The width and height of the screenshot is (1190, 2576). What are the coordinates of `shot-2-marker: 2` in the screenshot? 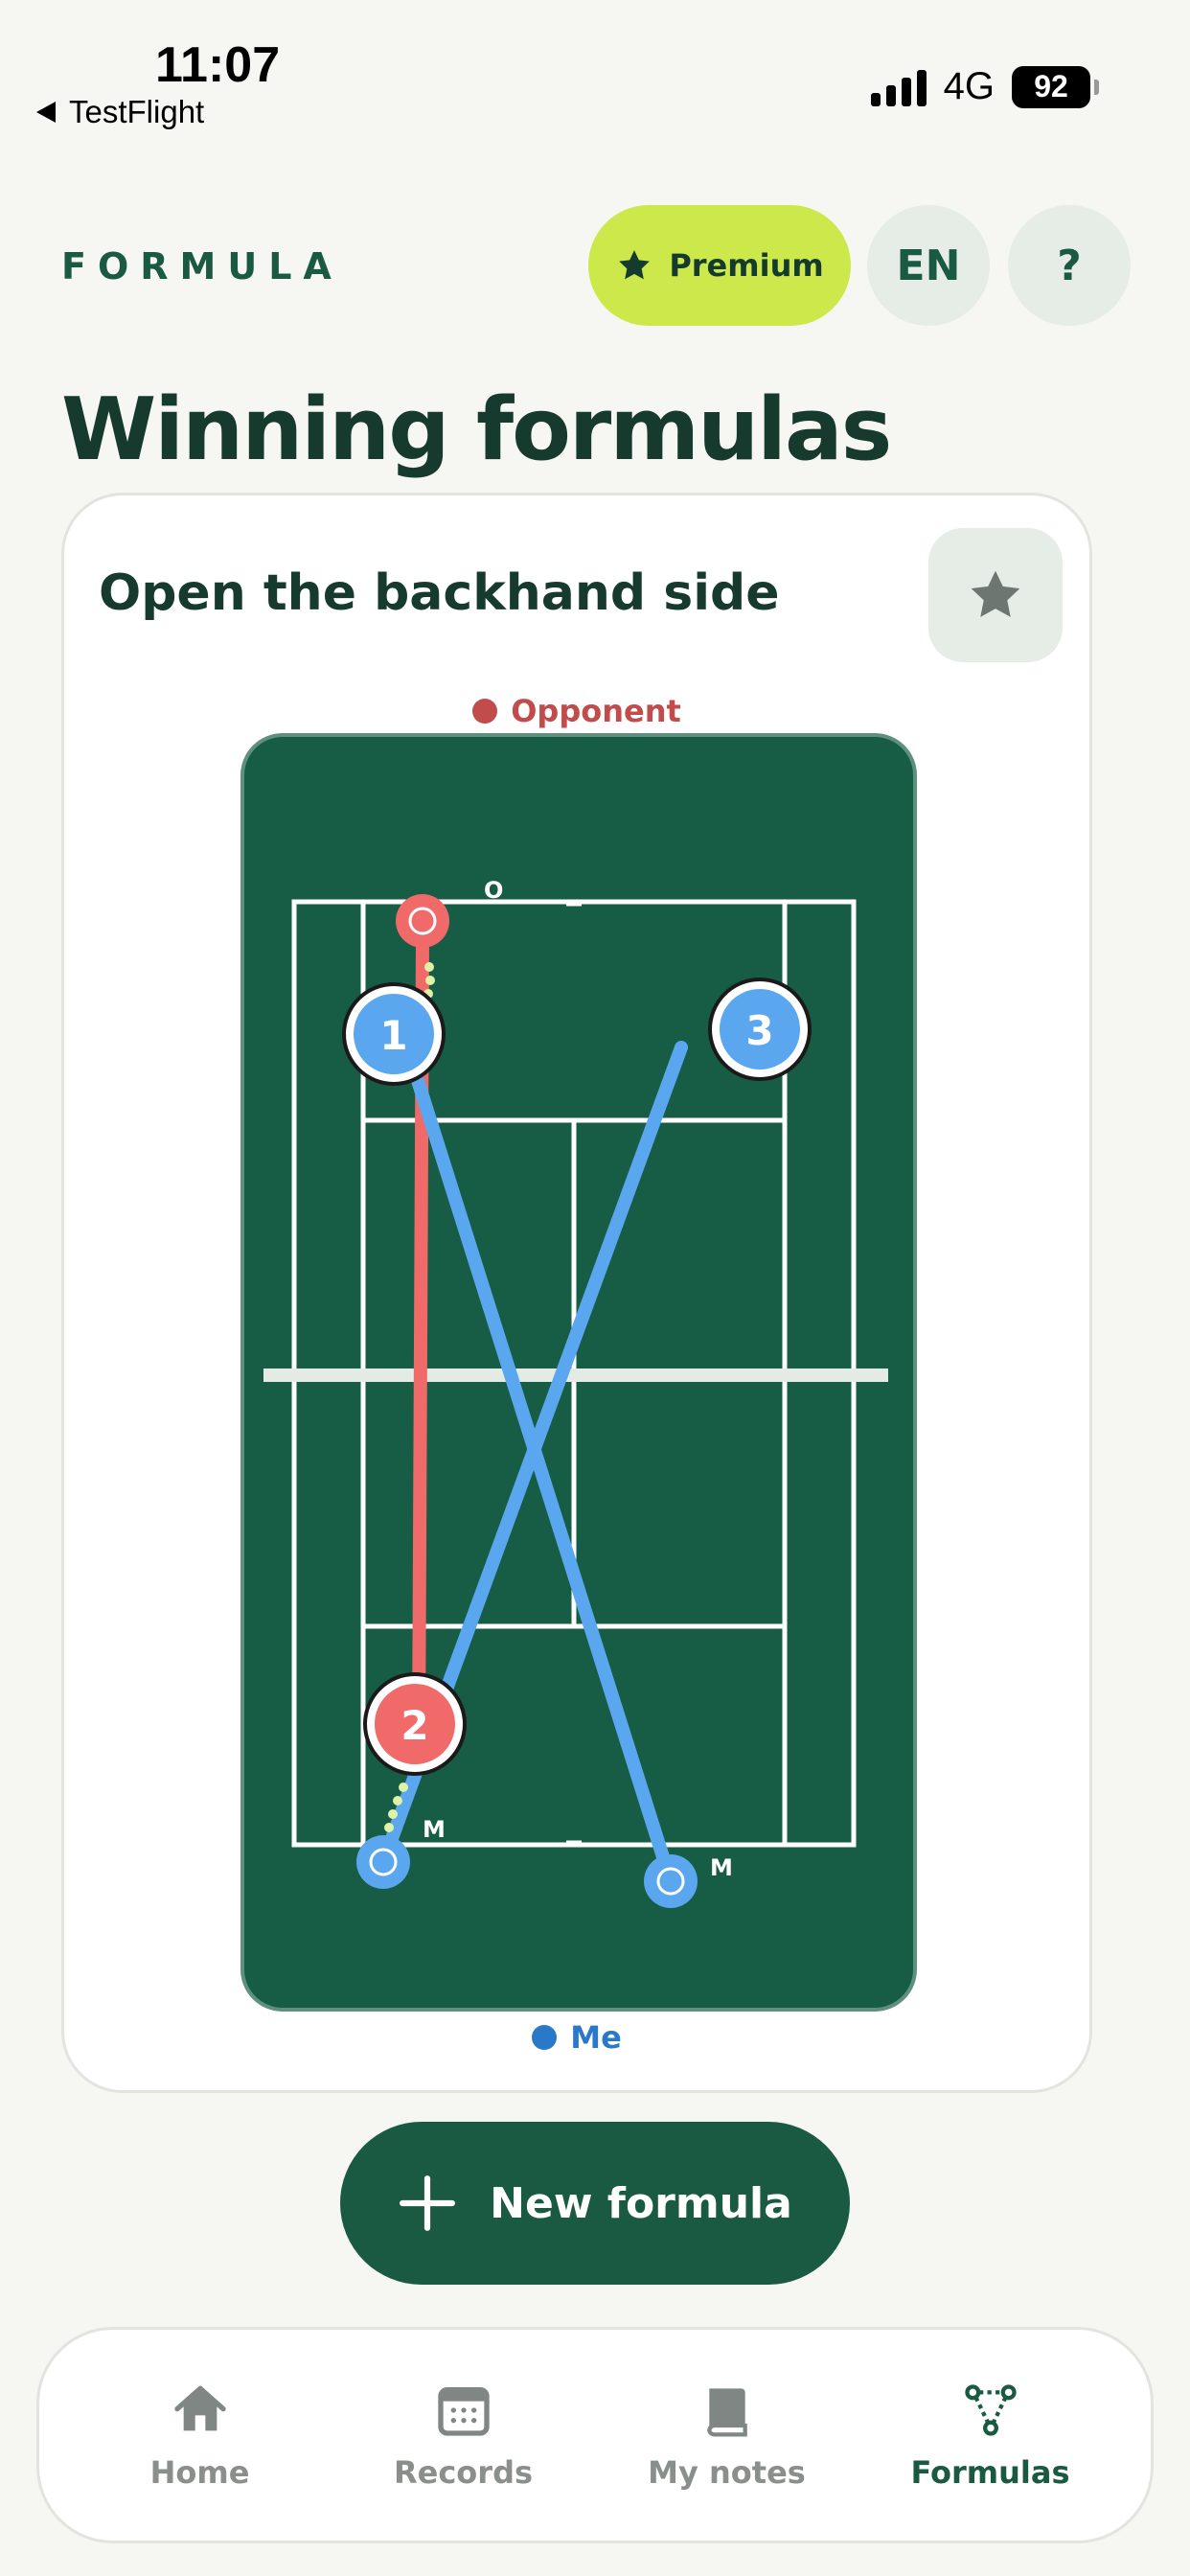 It's located at (415, 1724).